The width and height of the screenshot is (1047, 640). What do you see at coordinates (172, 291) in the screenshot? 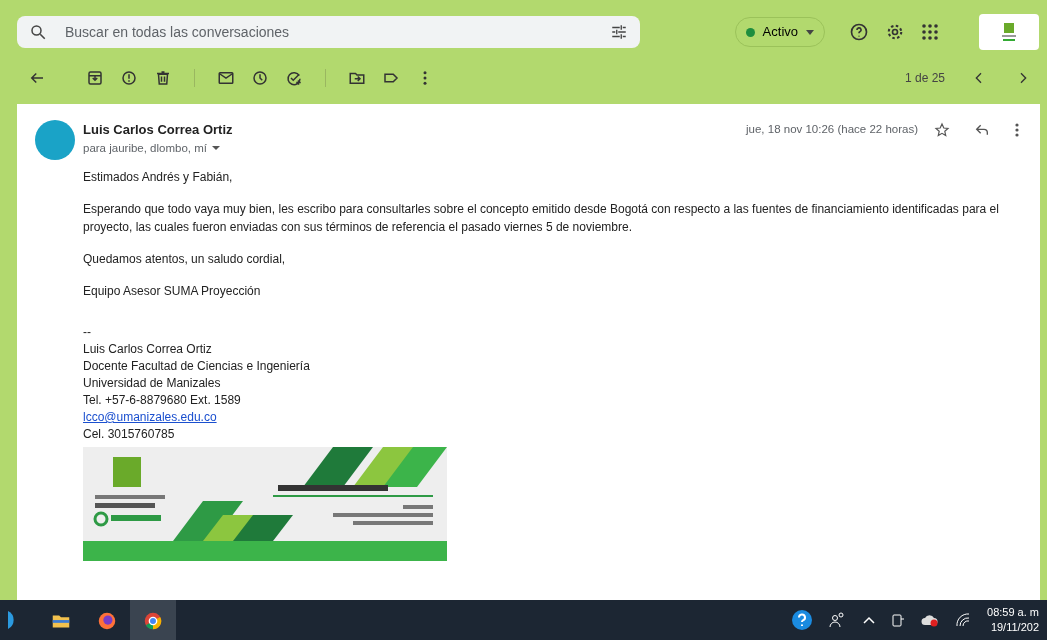
I see `message-paragraph: Equipo Asesor SUMA Proyección` at bounding box center [172, 291].